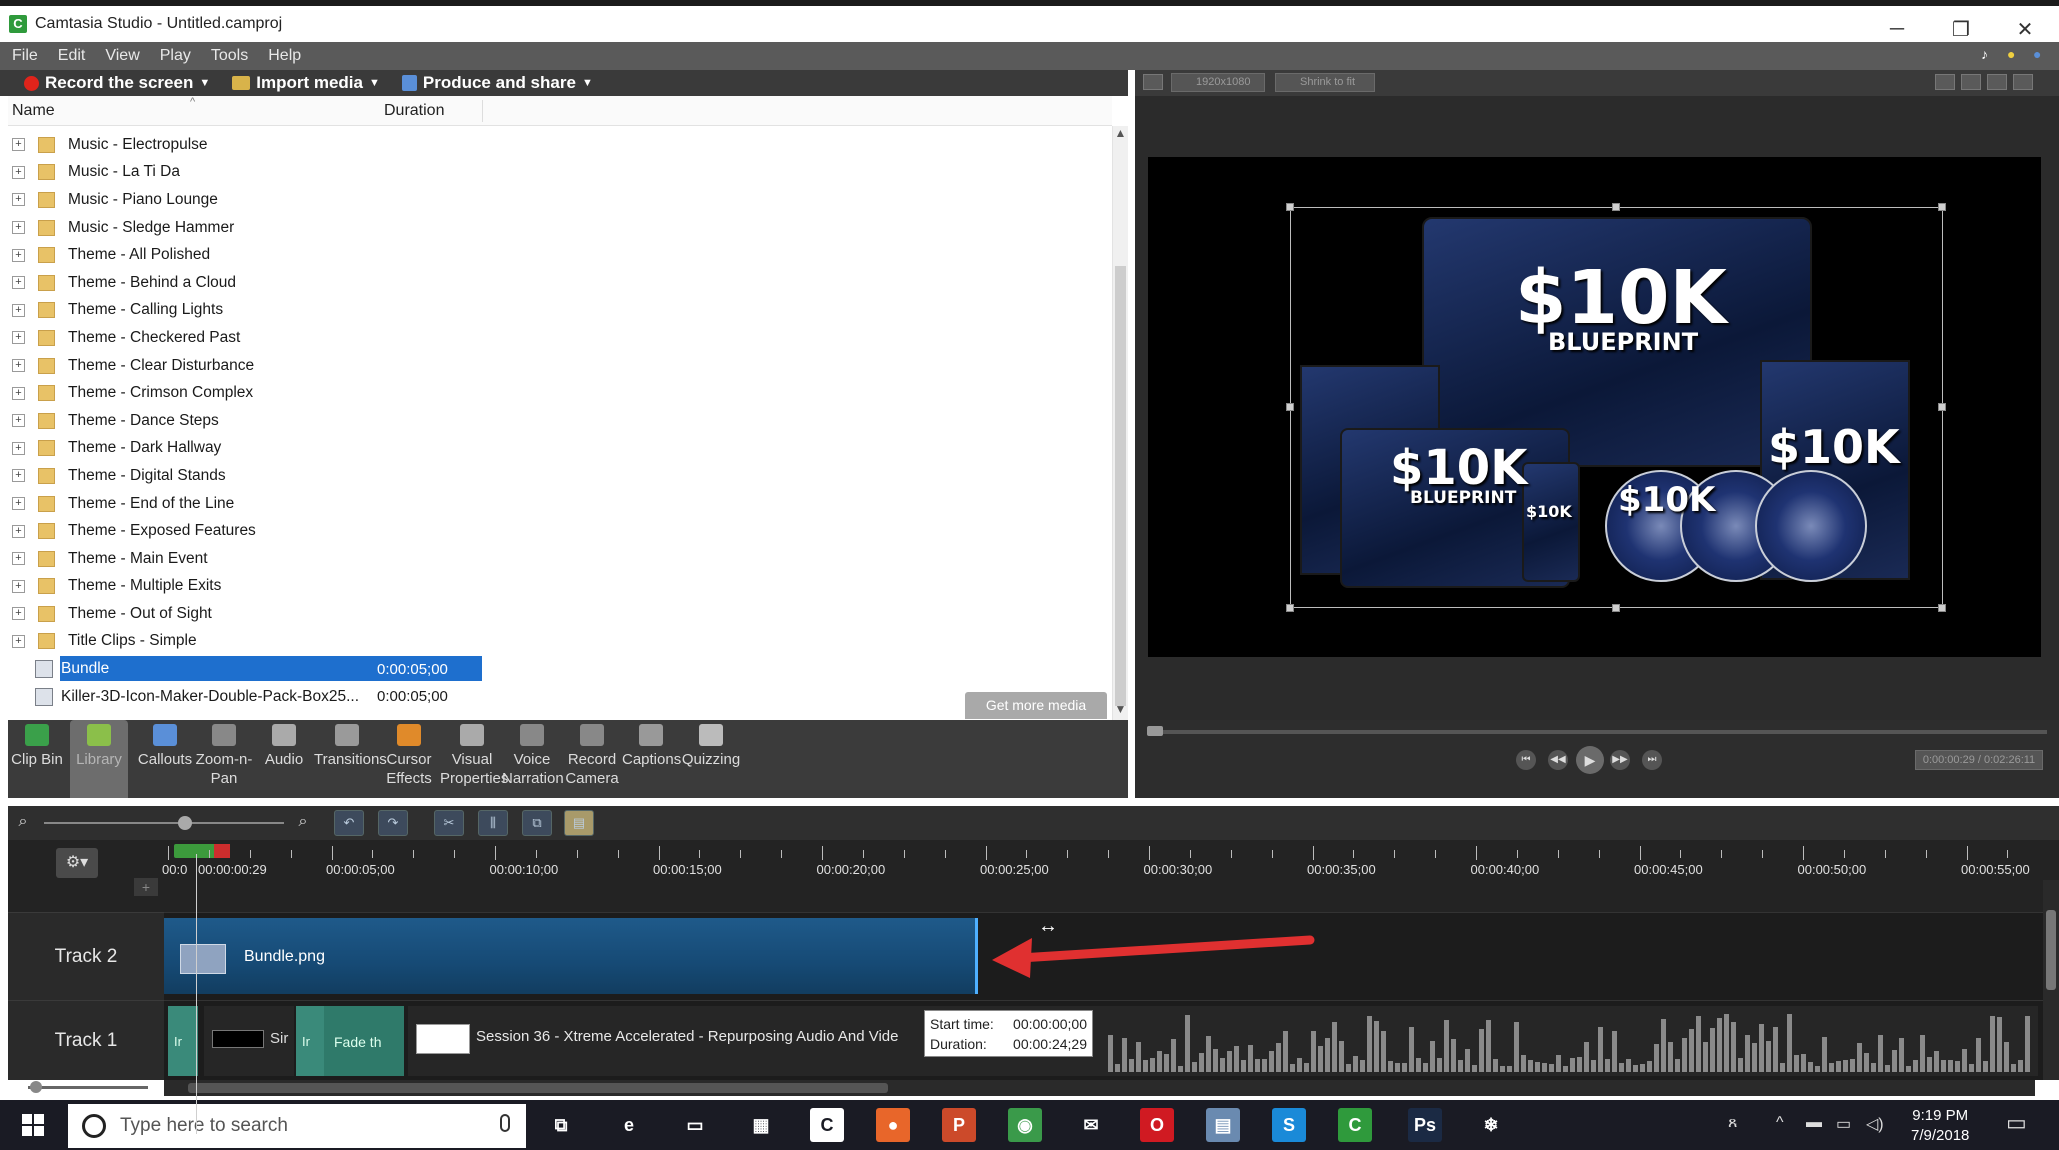 The height and width of the screenshot is (1150, 2059). What do you see at coordinates (558, 200) in the screenshot?
I see `clip-bin-folder-row: + Music - Piano Lounge` at bounding box center [558, 200].